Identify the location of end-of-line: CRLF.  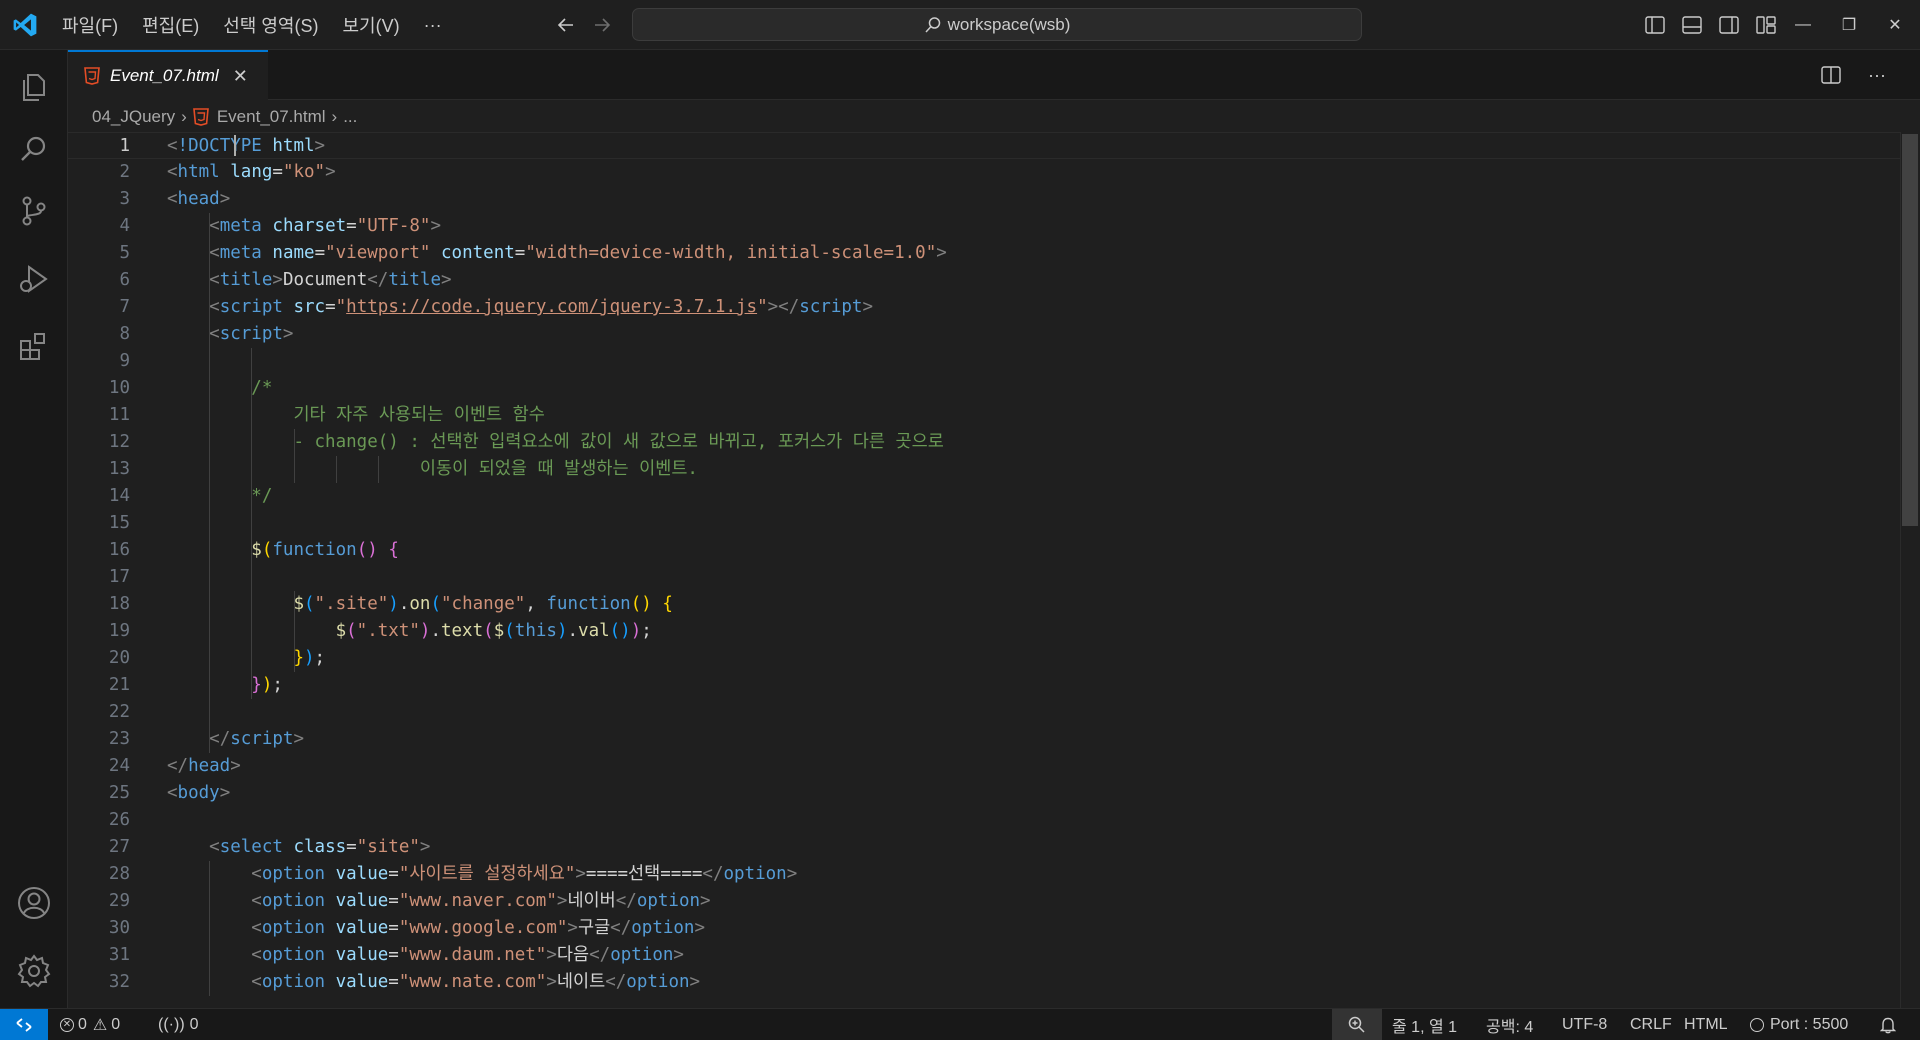
(1651, 1024).